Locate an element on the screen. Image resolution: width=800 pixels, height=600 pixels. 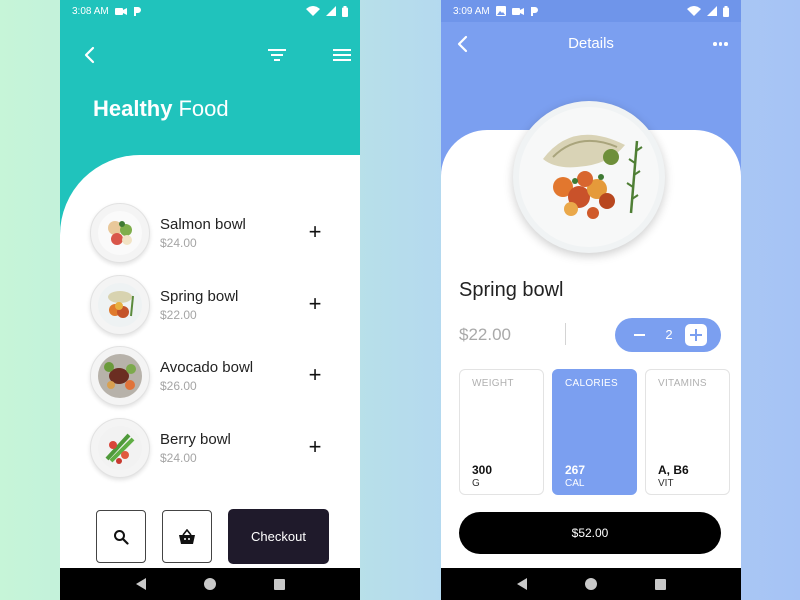
stat-card-calories: CALORIES 267 CAL is located at coordinates (594, 432).